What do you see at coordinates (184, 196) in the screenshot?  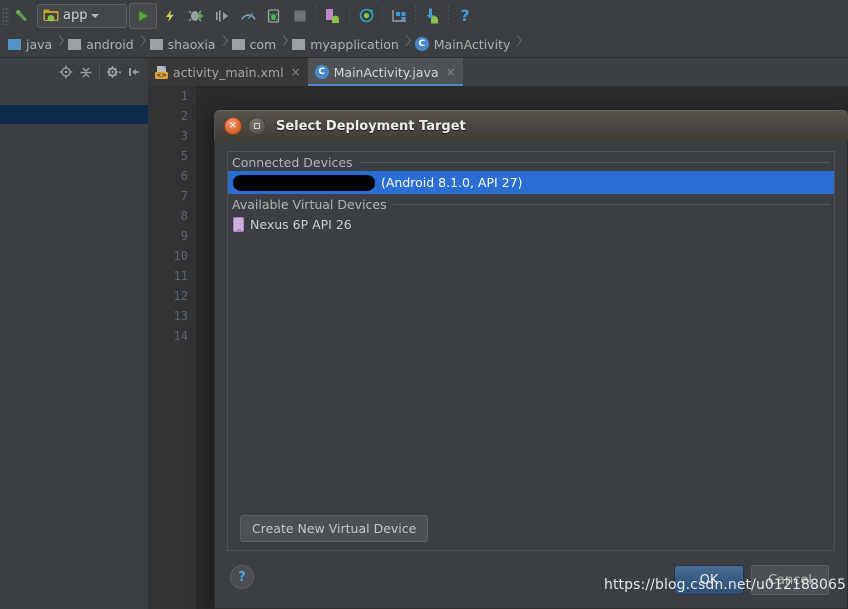 I see `line-number: 7` at bounding box center [184, 196].